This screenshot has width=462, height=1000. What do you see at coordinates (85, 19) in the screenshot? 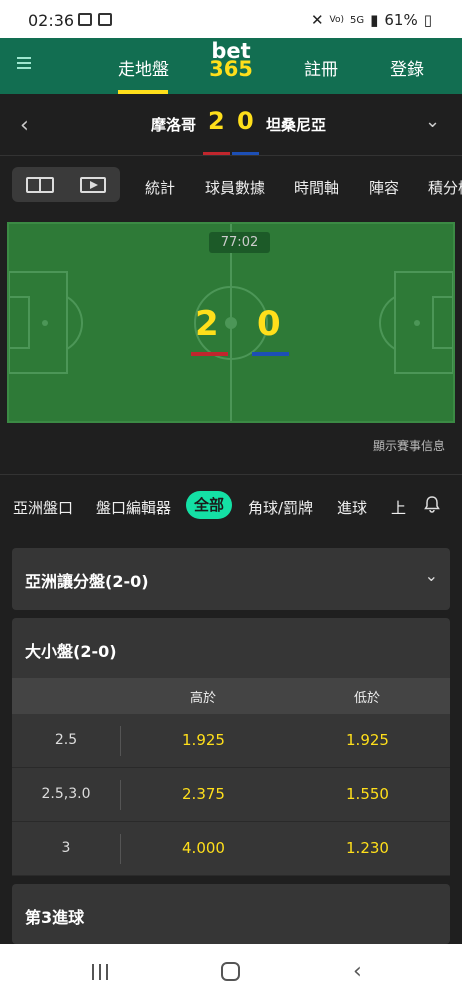
I see `gallery-icon` at bounding box center [85, 19].